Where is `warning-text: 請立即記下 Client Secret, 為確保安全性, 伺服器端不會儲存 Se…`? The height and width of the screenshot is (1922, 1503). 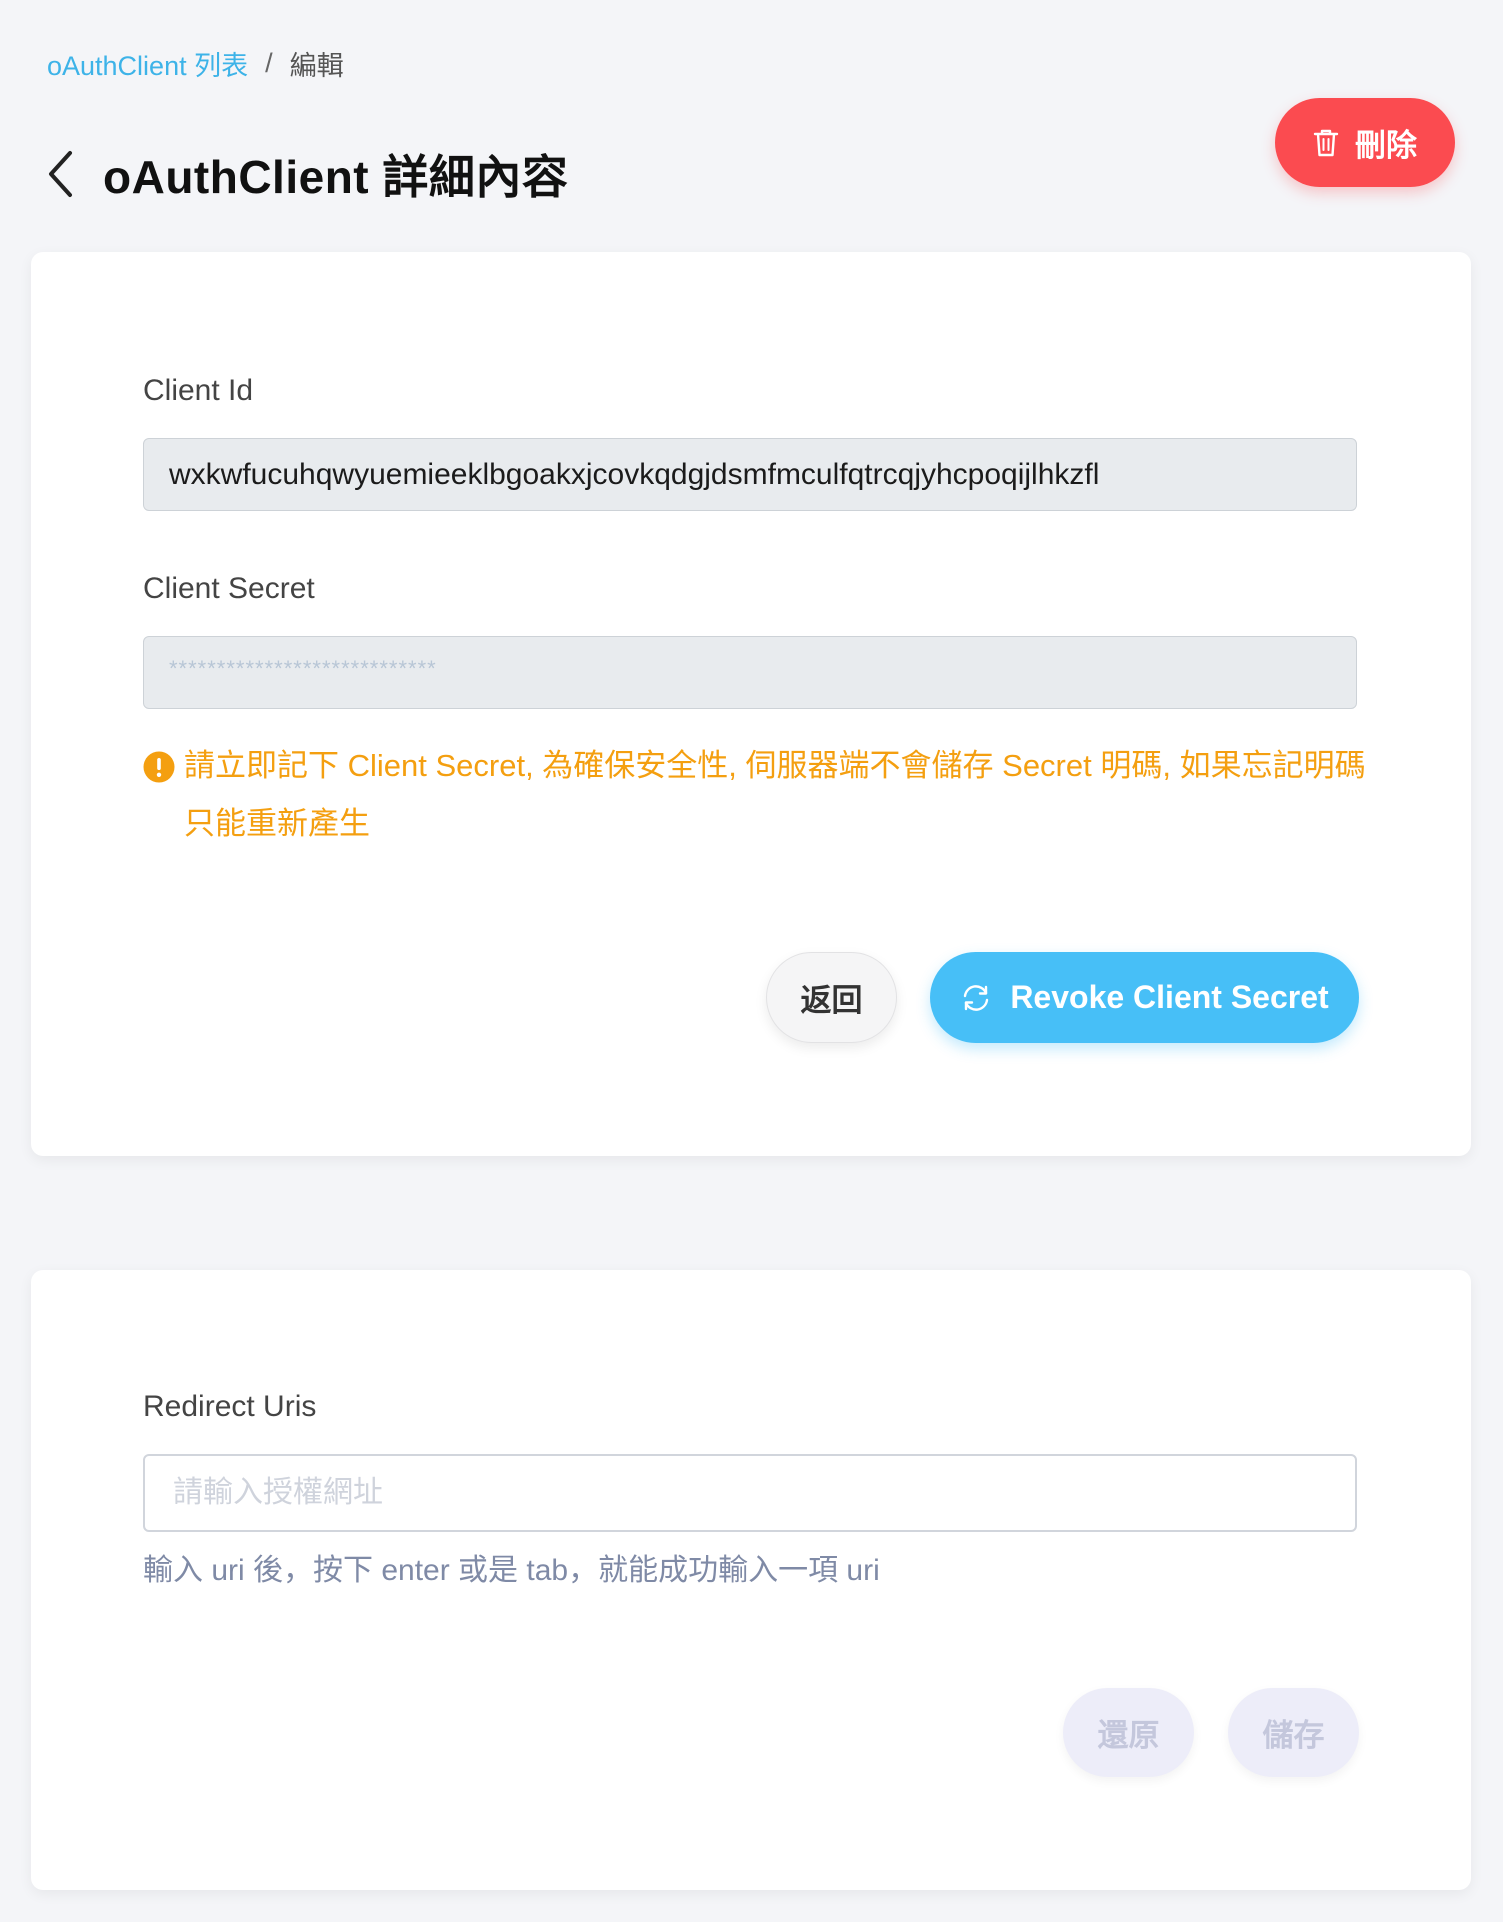
warning-text: 請立即記下 Client Secret, 為確保安全性, 伺服器端不會儲存 Se… is located at coordinates (775, 794).